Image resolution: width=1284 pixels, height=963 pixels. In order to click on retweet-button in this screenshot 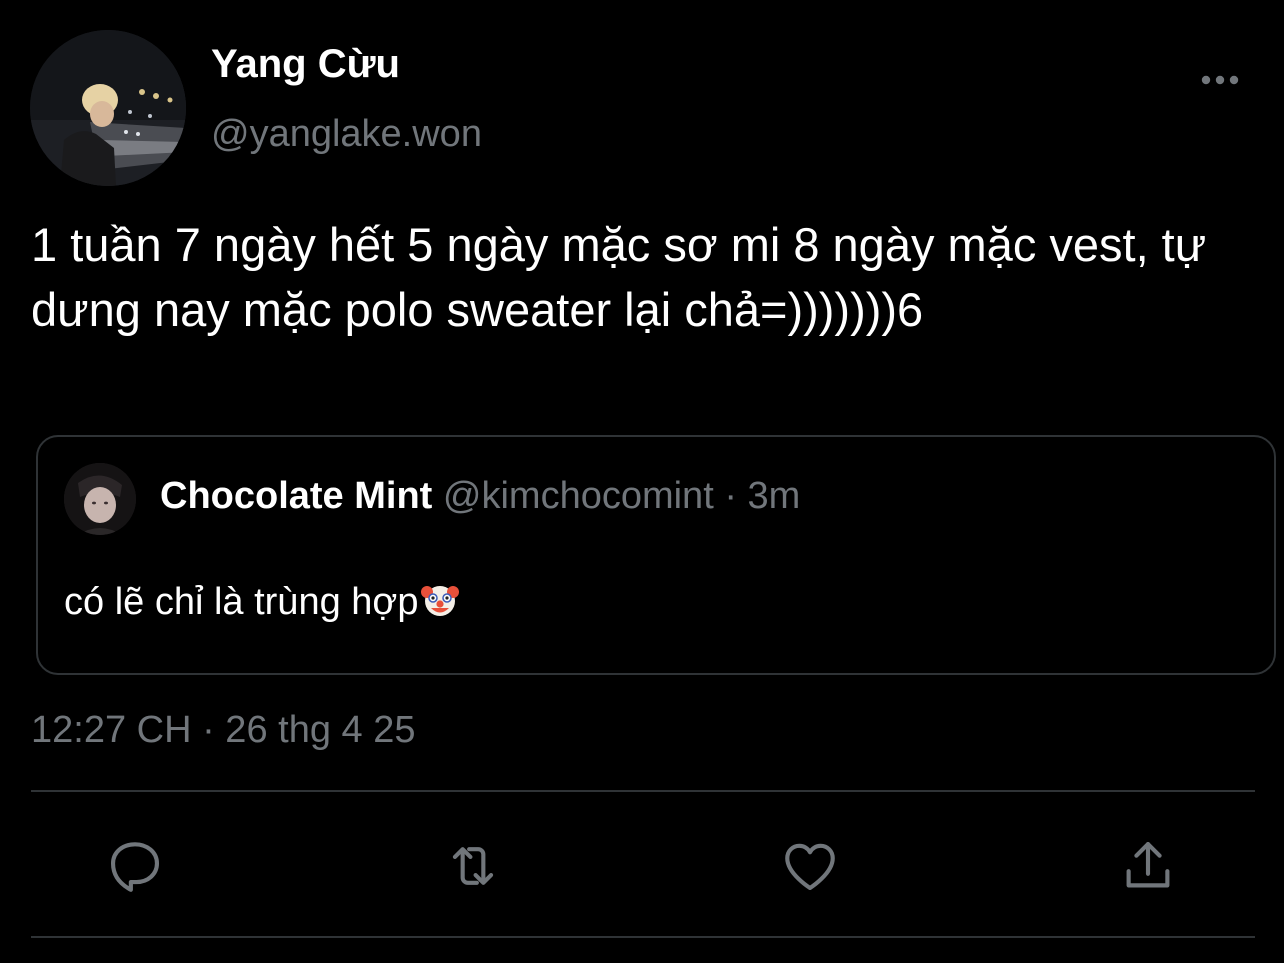, I will do `click(473, 866)`.